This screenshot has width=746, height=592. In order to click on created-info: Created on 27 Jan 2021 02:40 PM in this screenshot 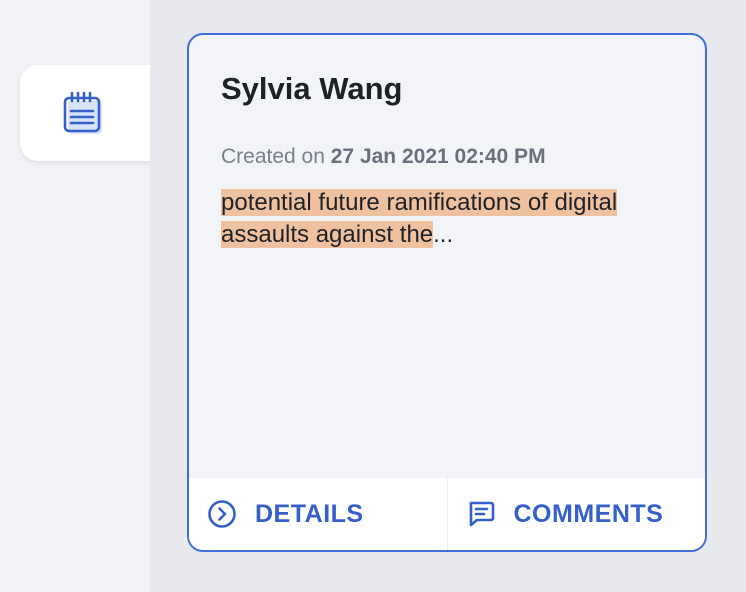, I will do `click(383, 157)`.